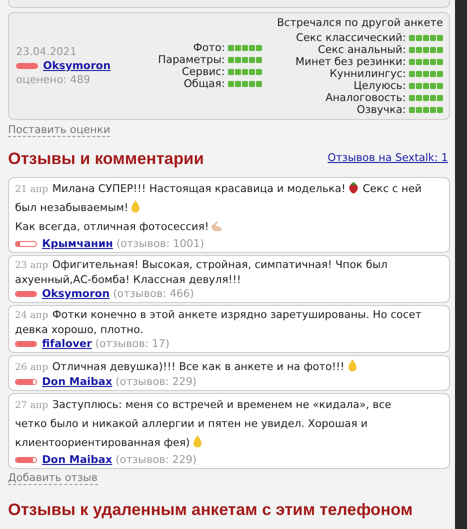 The image size is (467, 529). Describe the element at coordinates (112, 226) in the screenshot. I see `comment-text: Как всегда, отличная фотосессия!` at that location.